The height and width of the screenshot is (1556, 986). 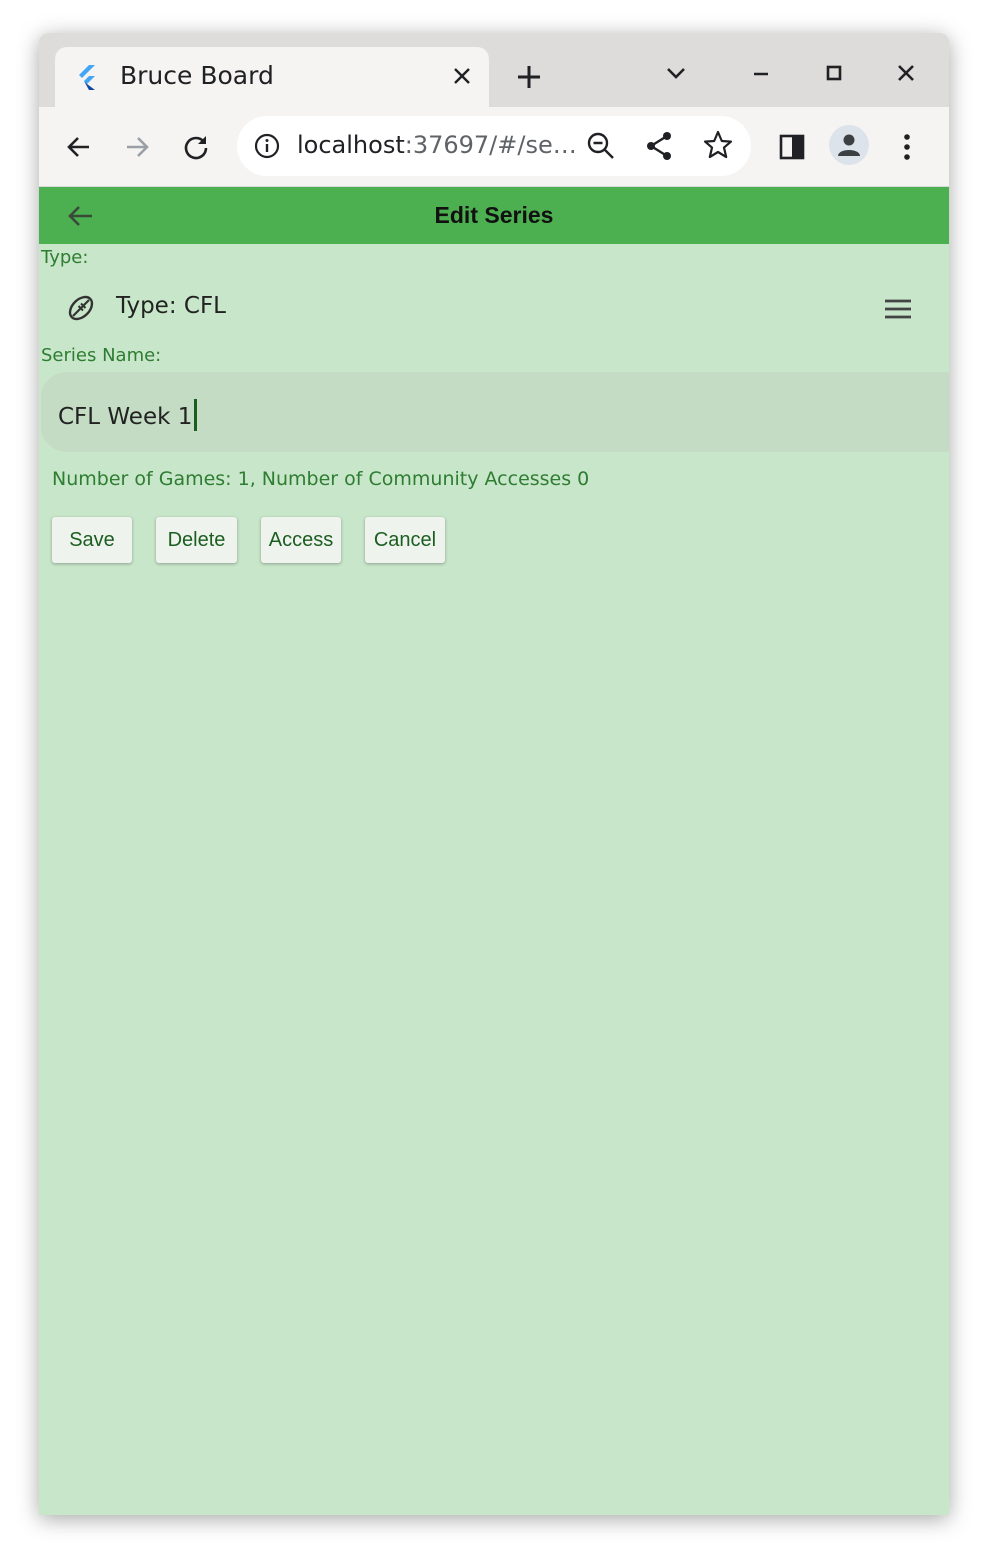 I want to click on save-button: Save, so click(x=92, y=540).